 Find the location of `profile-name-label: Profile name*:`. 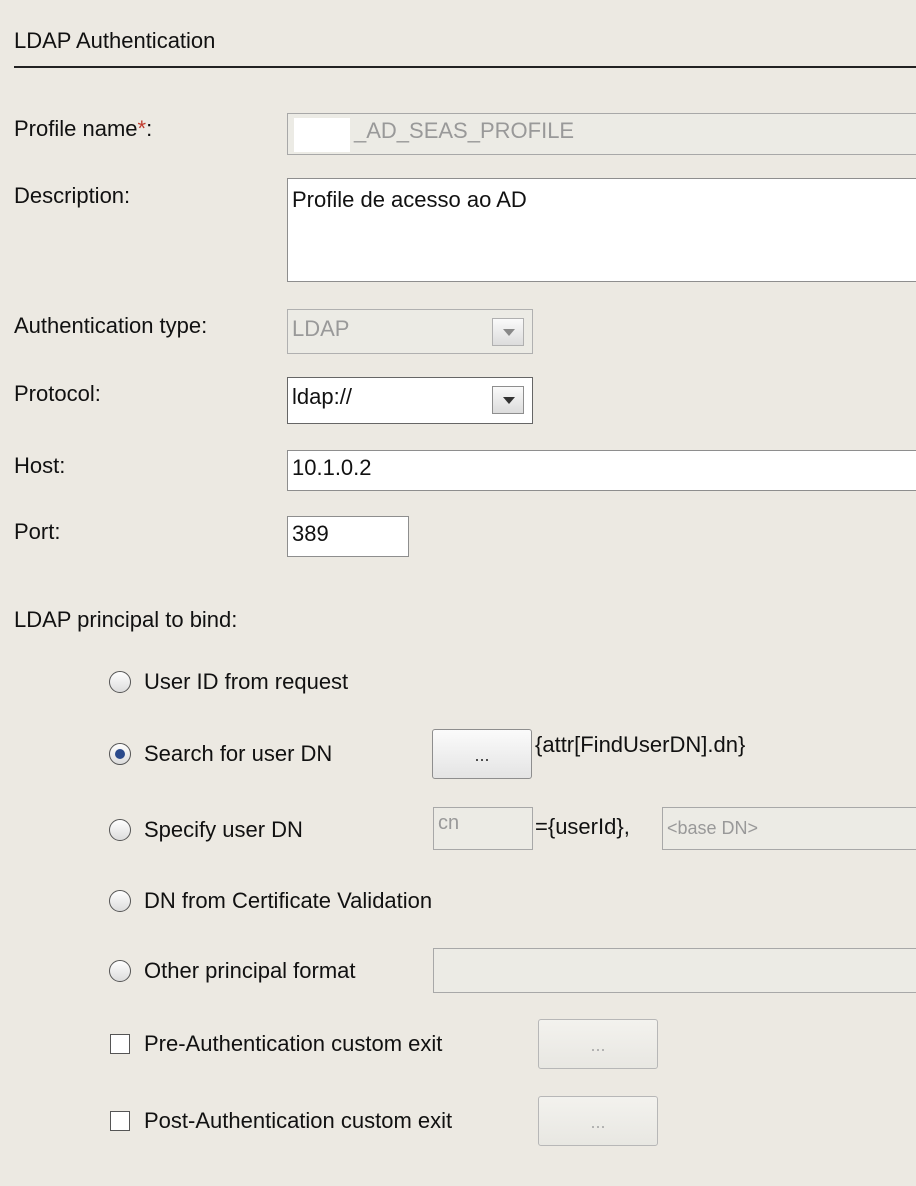

profile-name-label: Profile name*: is located at coordinates (83, 128).